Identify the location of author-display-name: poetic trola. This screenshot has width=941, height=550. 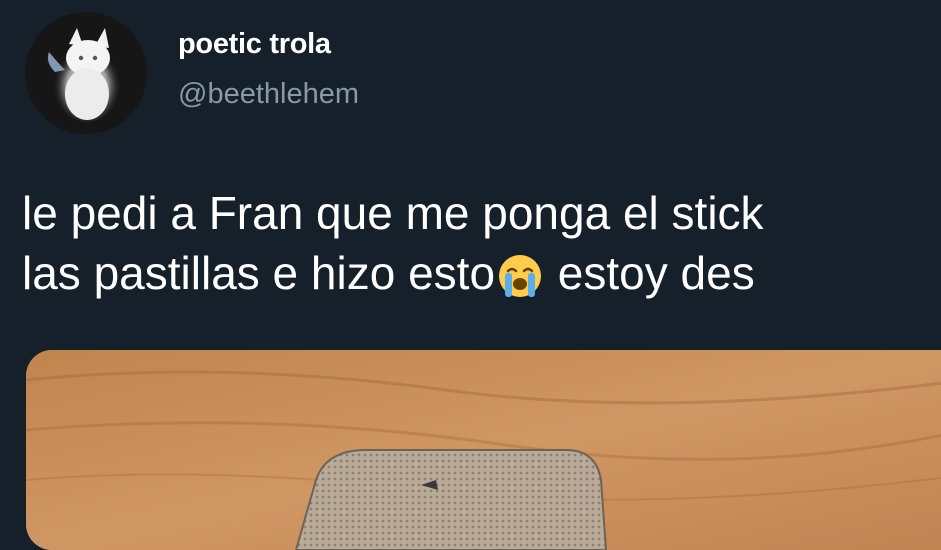
(254, 44).